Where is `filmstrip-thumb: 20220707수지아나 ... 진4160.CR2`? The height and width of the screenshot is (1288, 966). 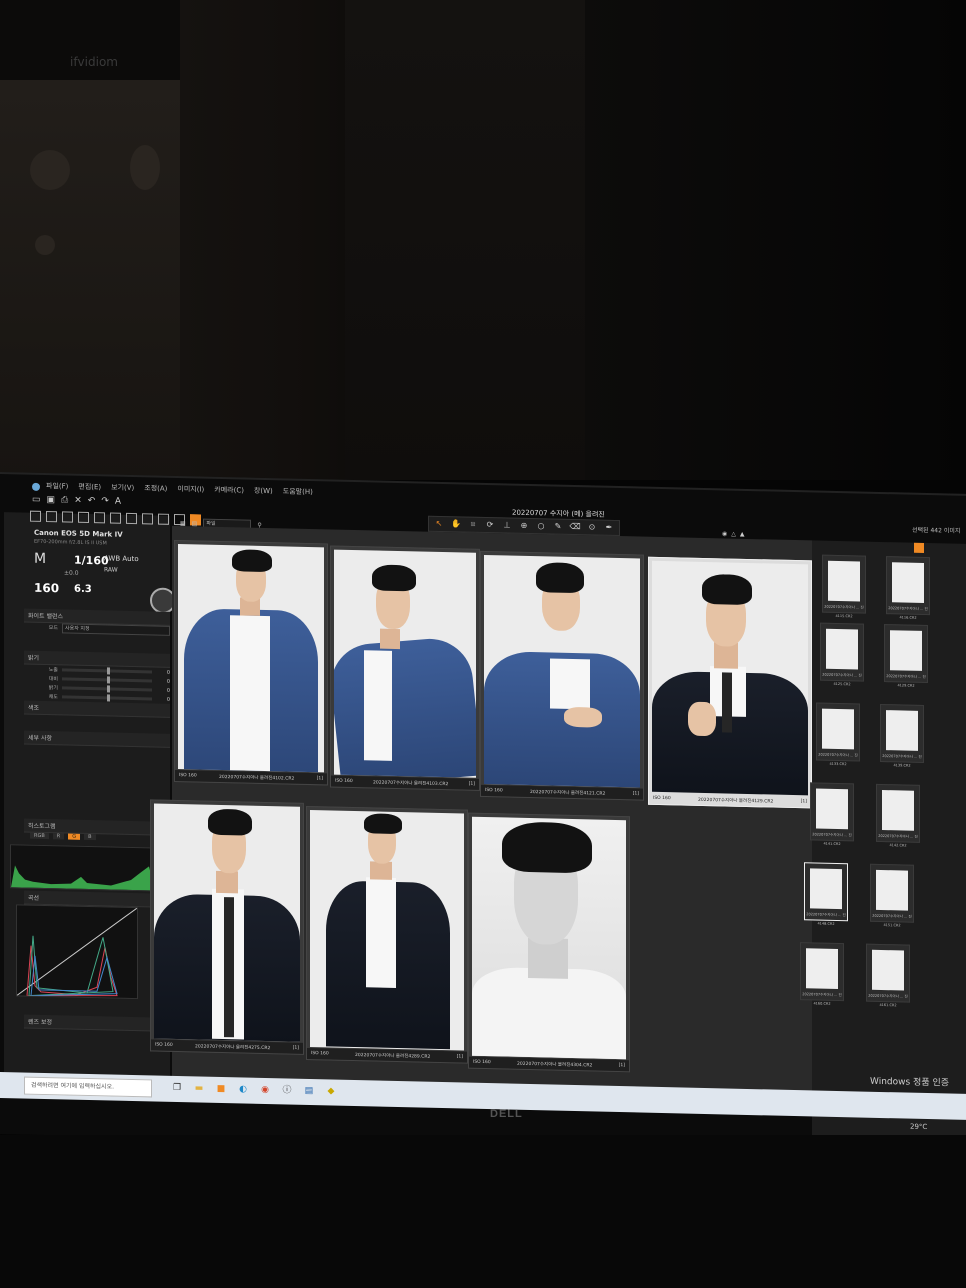 filmstrip-thumb: 20220707수지아나 ... 진4160.CR2 is located at coordinates (822, 974).